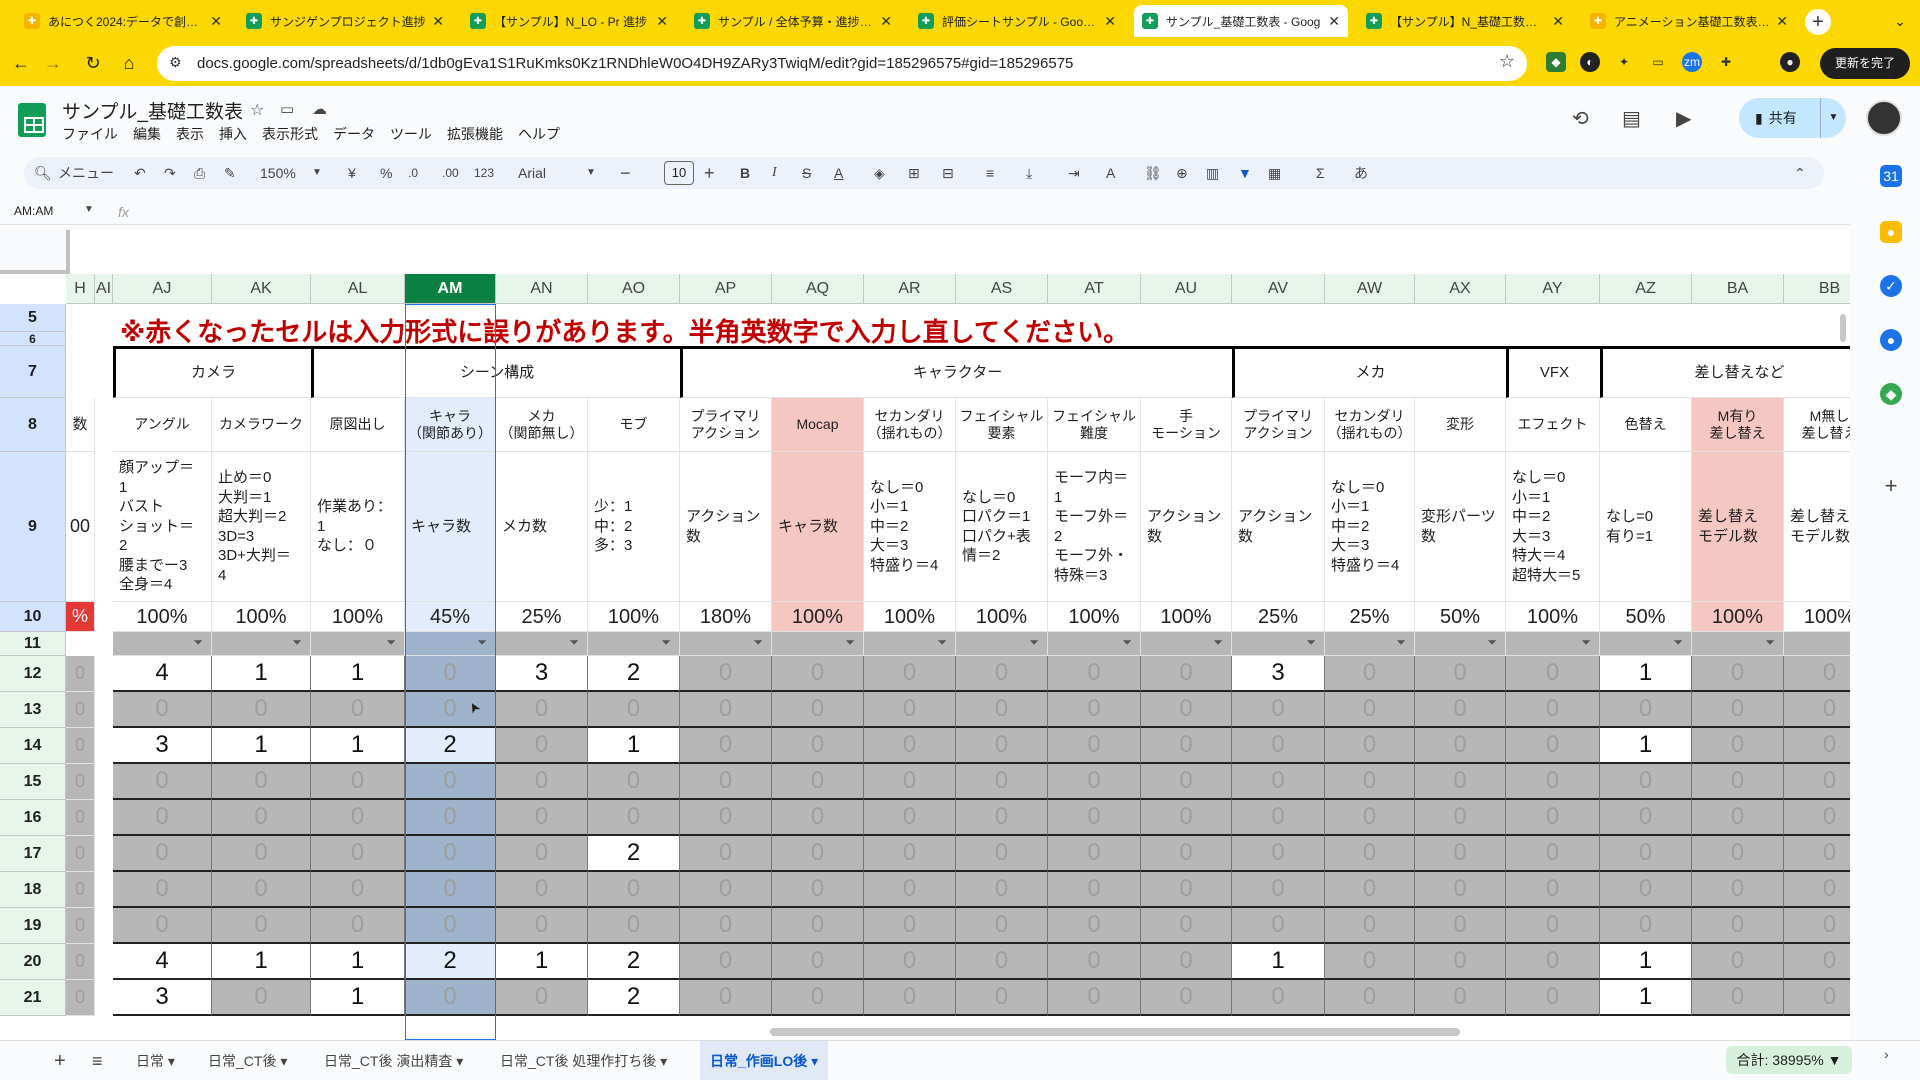 The width and height of the screenshot is (1920, 1080). I want to click on partial-cell: 00, so click(80, 527).